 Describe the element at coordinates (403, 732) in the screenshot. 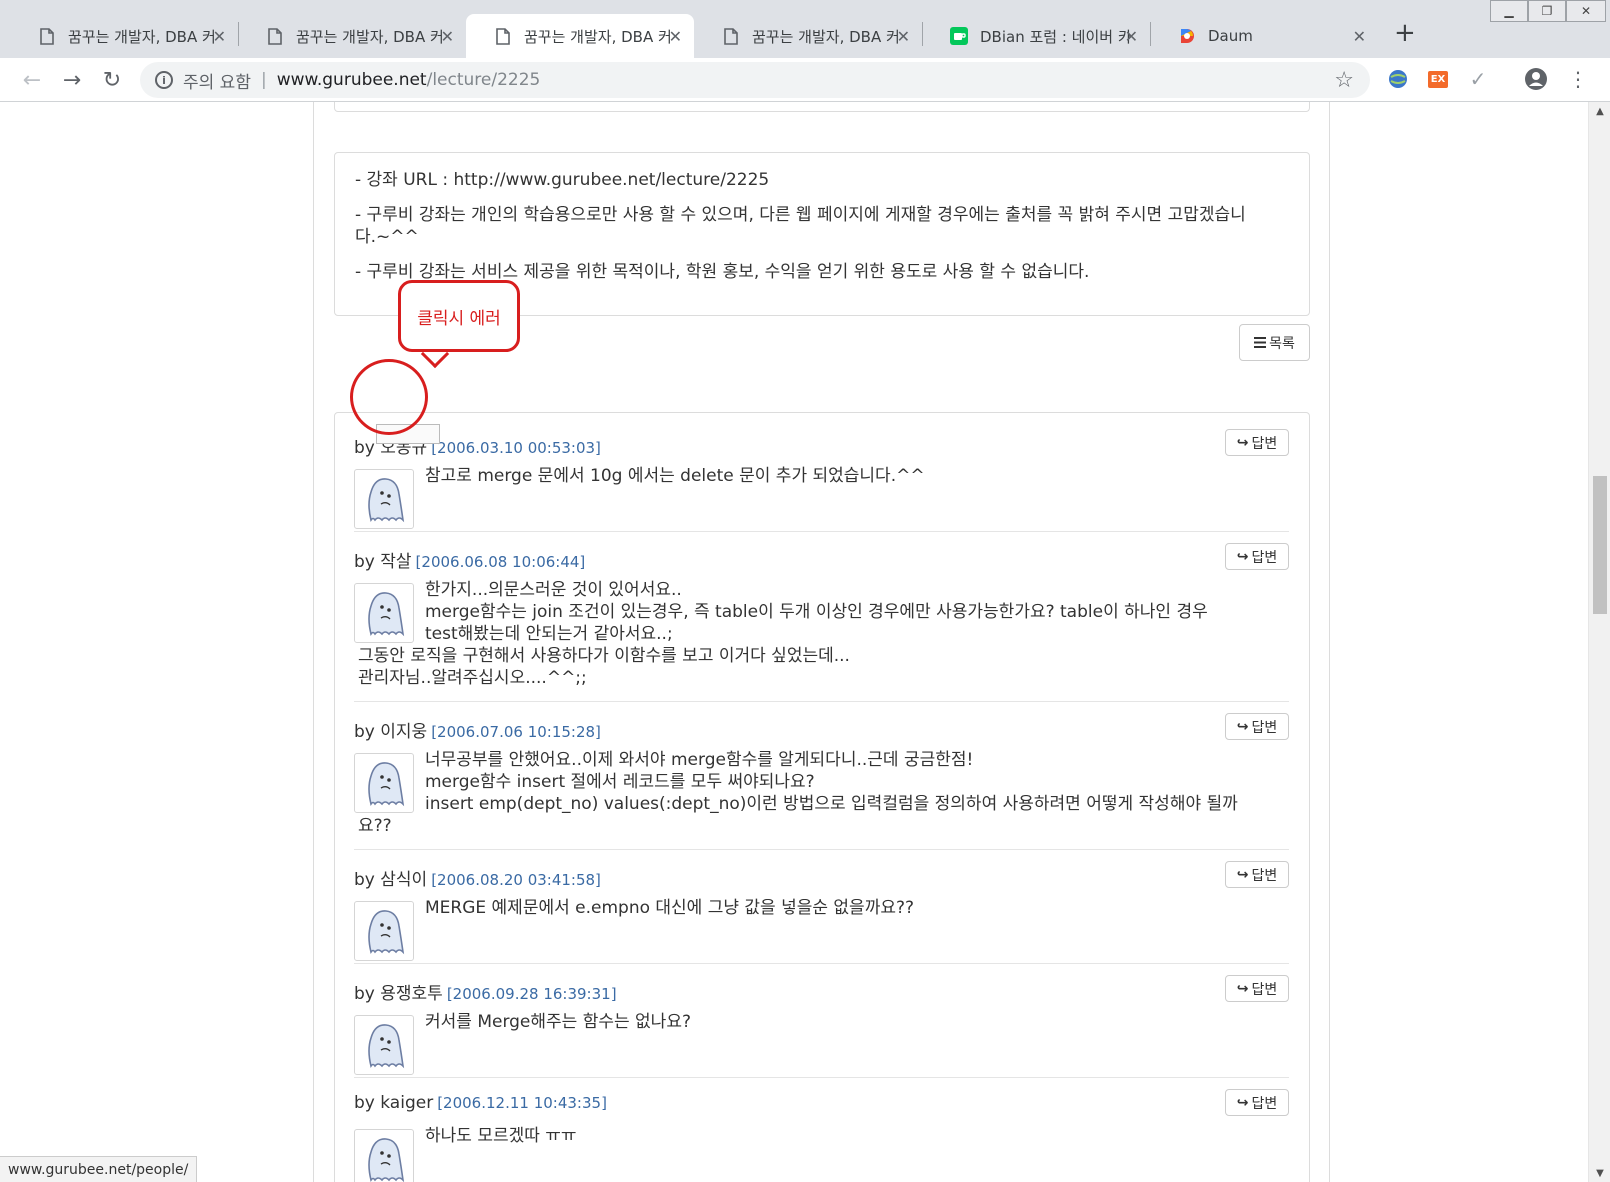

I see `comment-author-link: 이지웅` at that location.